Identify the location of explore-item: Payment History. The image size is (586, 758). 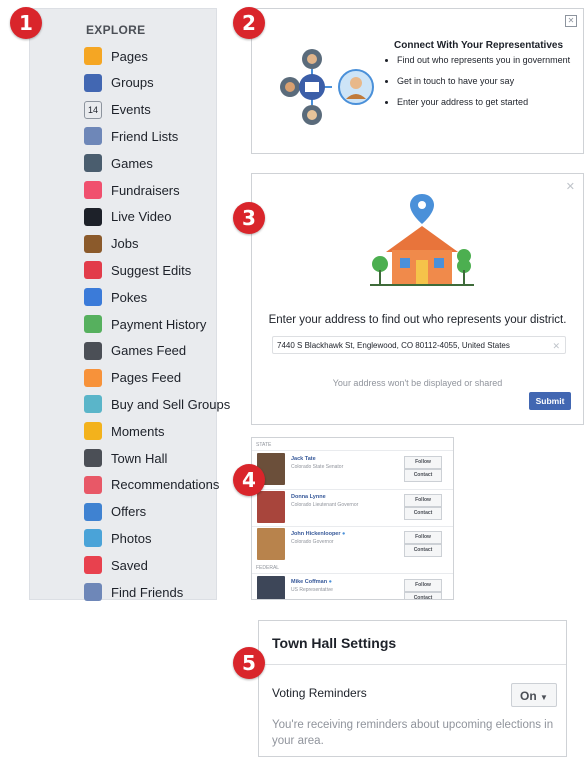
(145, 324).